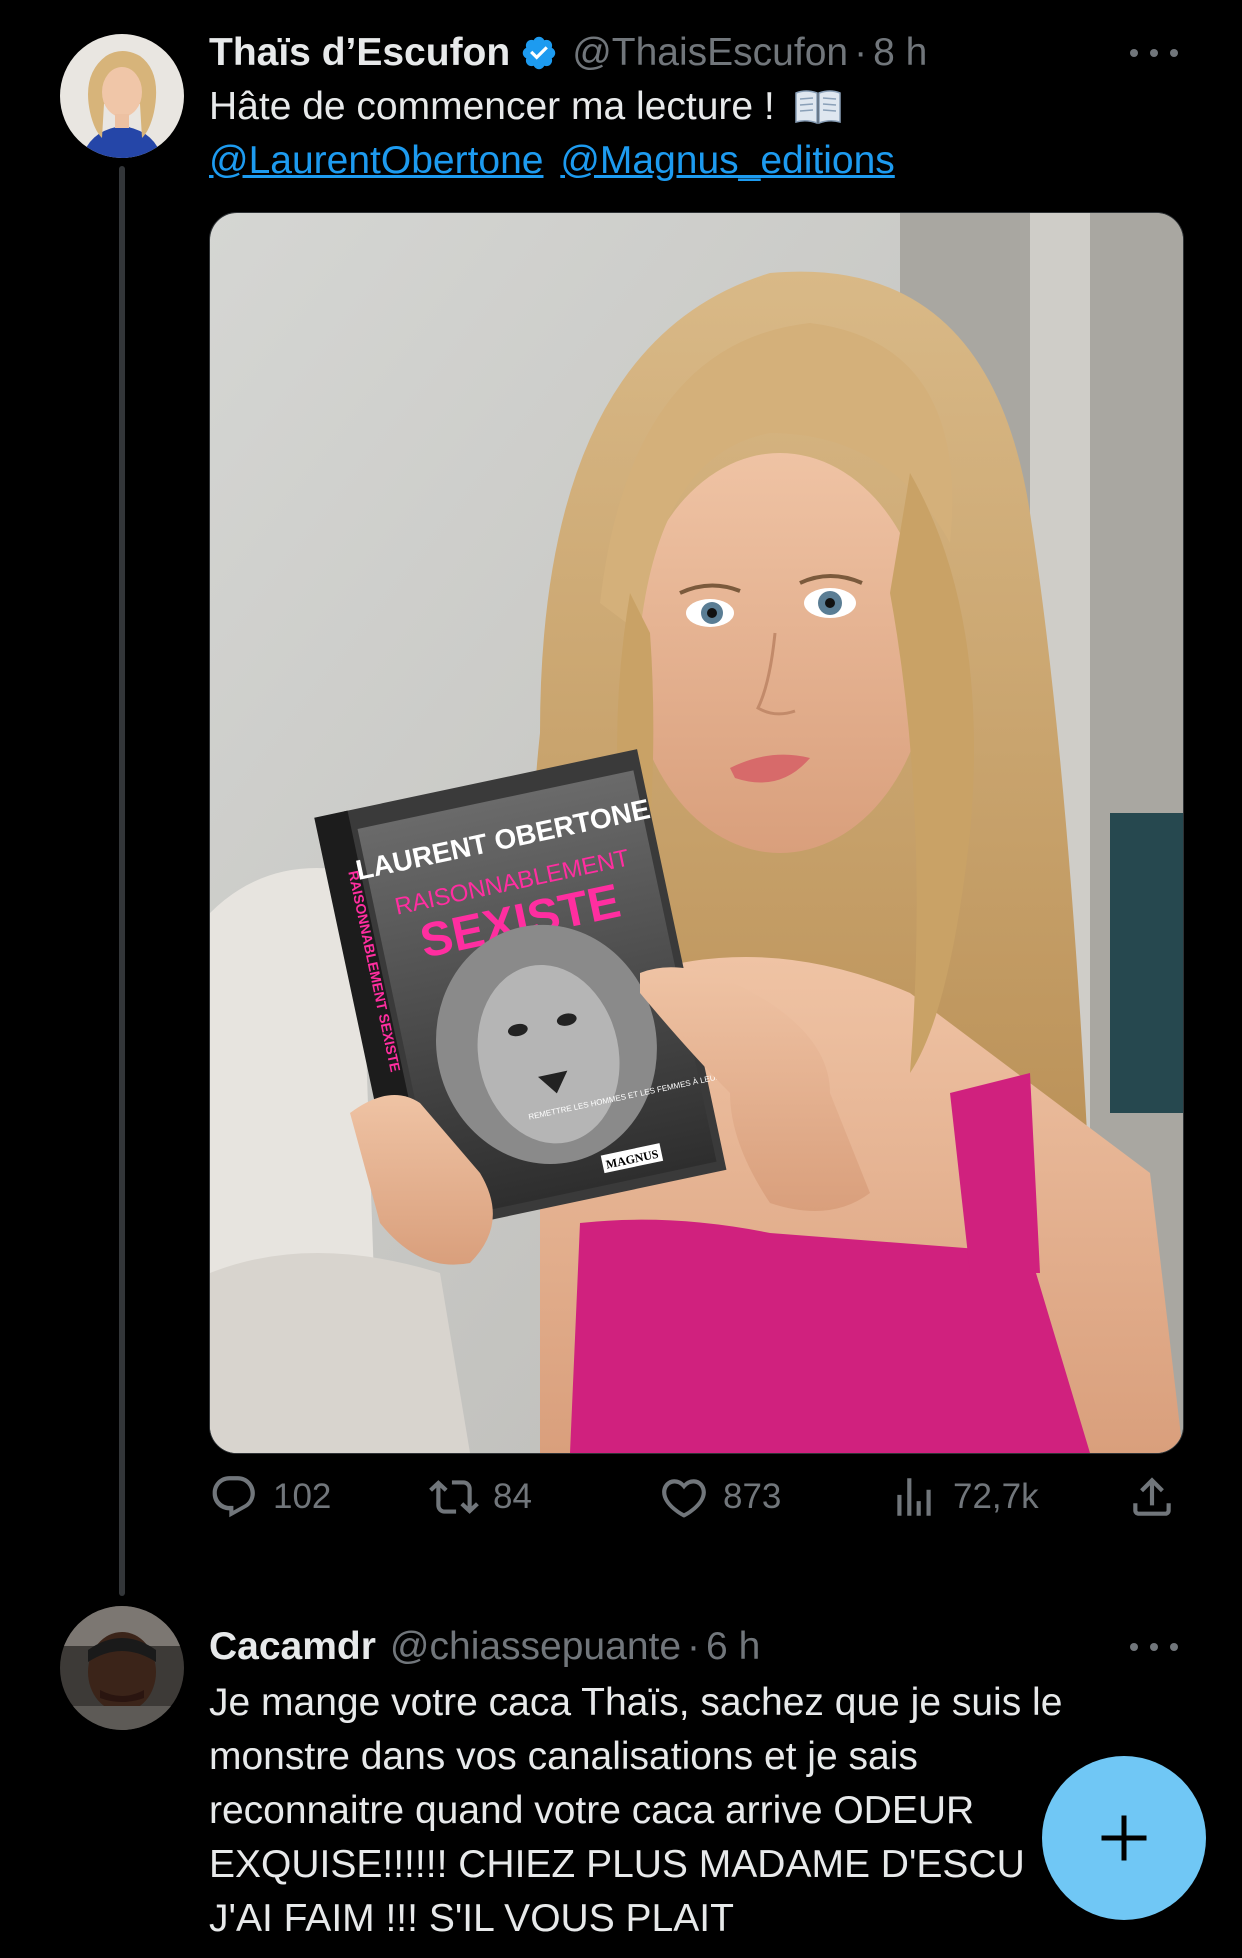  I want to click on tweet-mentions: @LaurentObertone @Magnus_editions, so click(552, 161).